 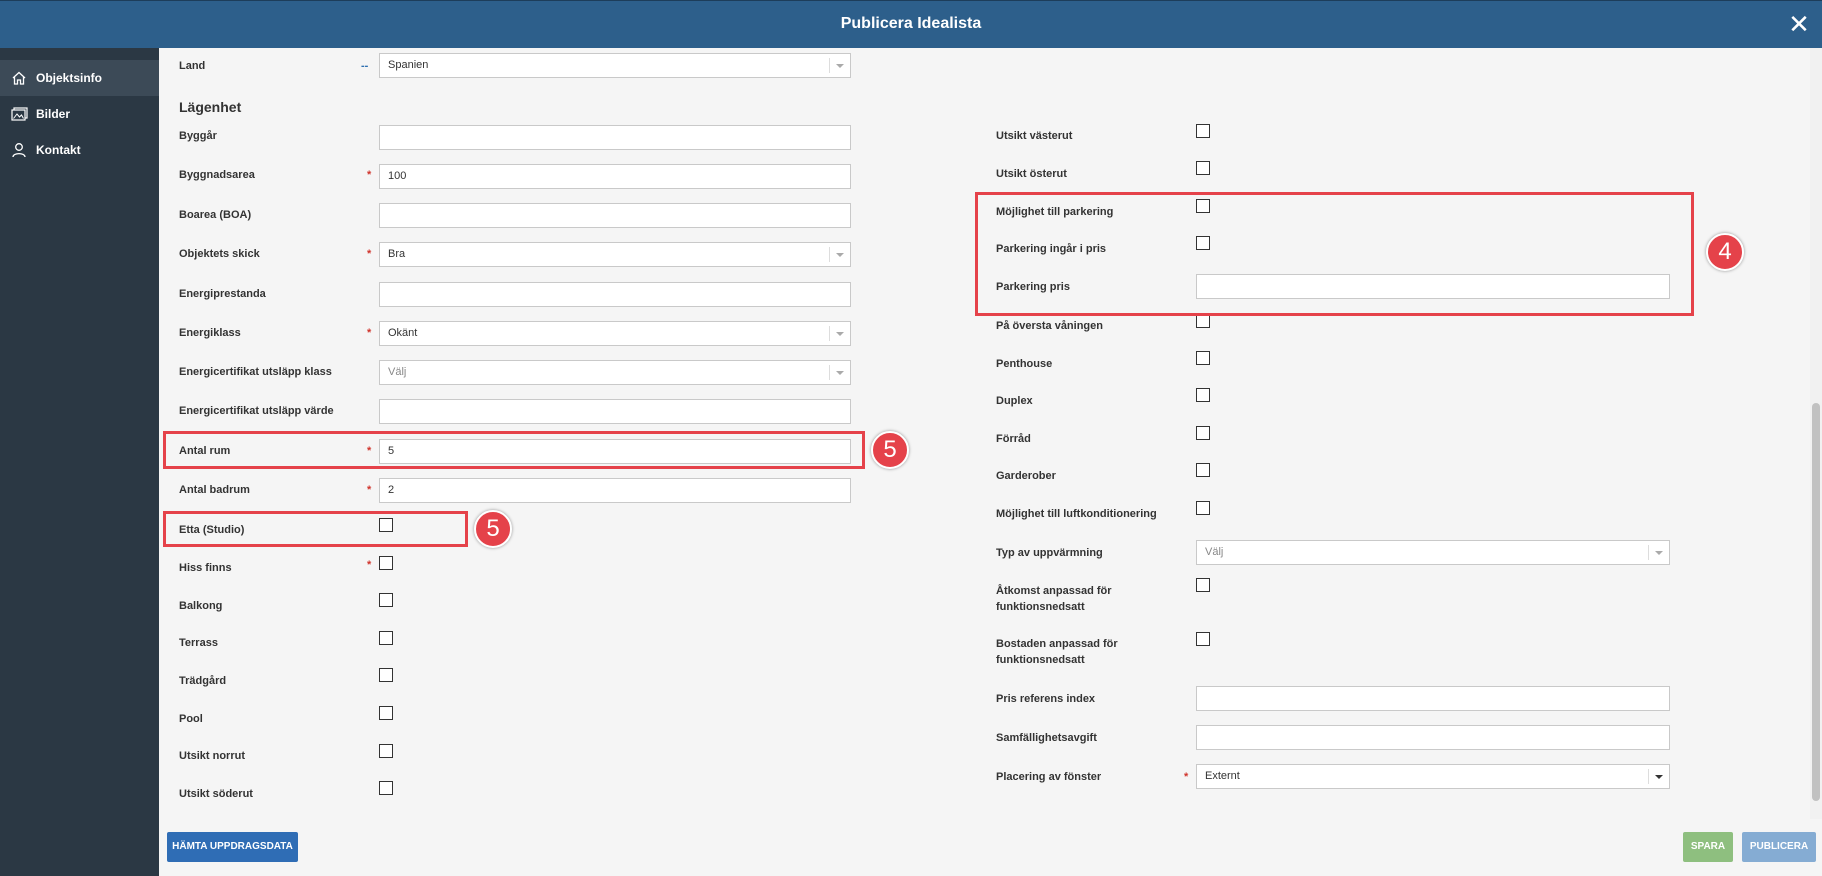 I want to click on section-title: Lägenhet, so click(x=210, y=107).